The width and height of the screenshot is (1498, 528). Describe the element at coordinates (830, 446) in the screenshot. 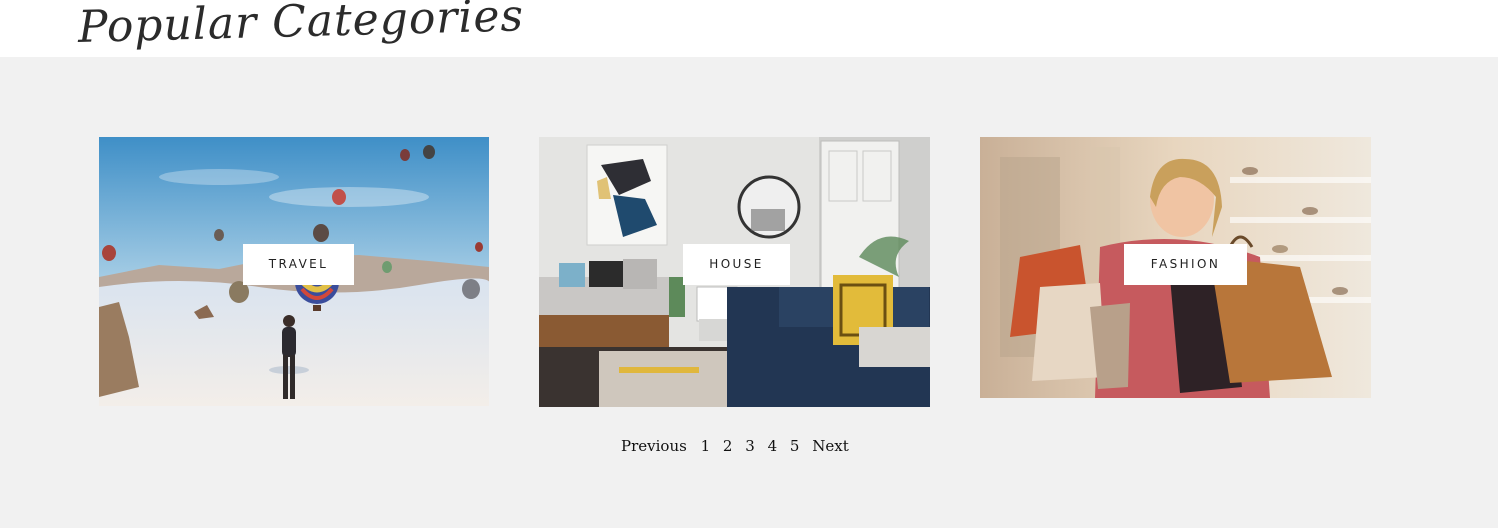

I see `next-link: Next` at that location.